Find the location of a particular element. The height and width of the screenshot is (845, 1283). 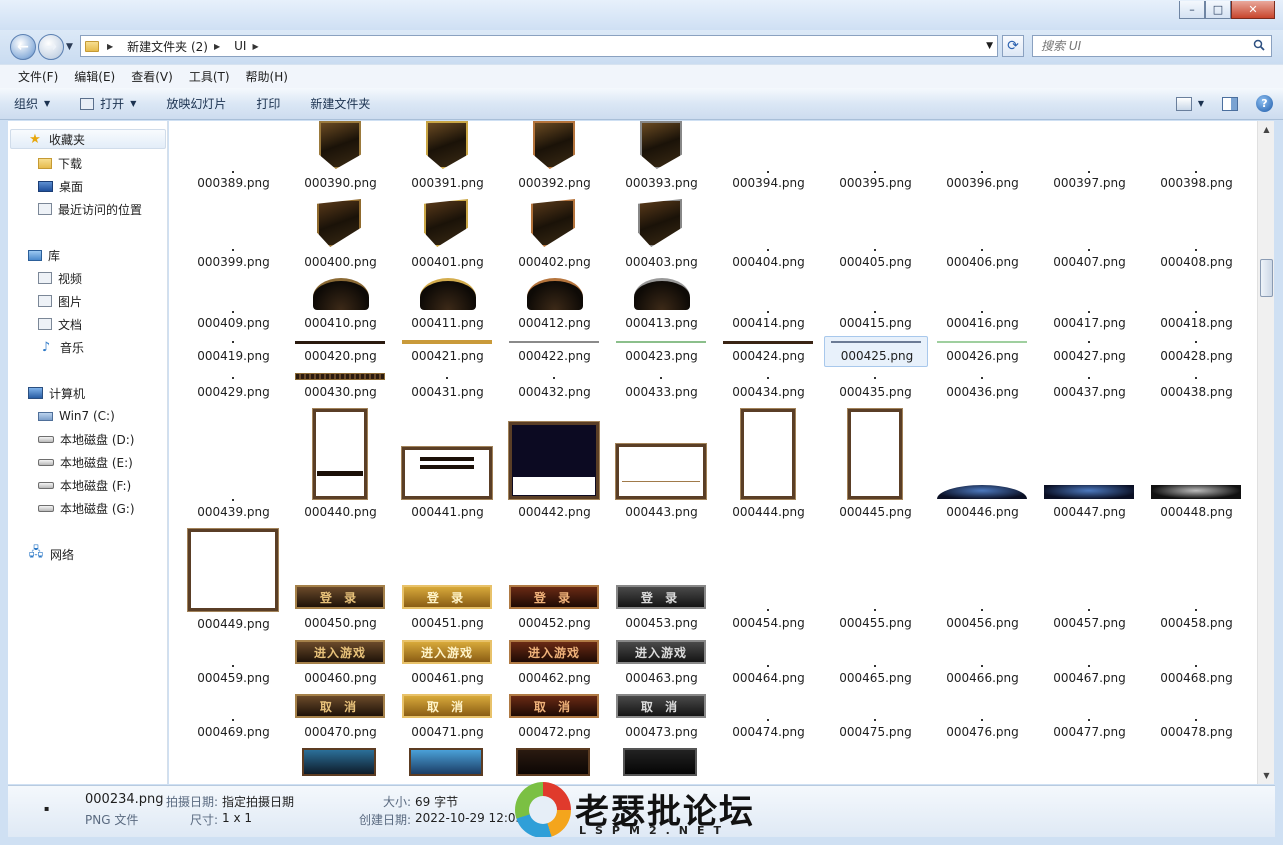

new-folder-button: 新建文件夹 is located at coordinates (340, 103).